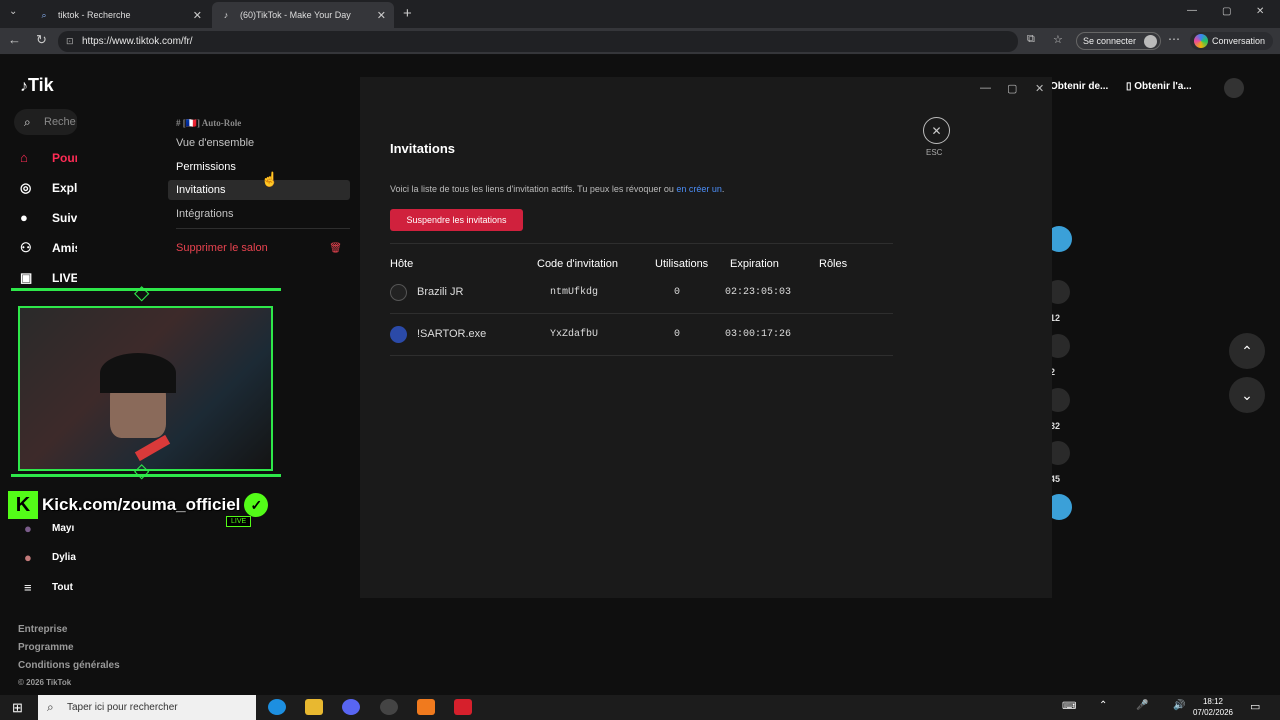 The height and width of the screenshot is (720, 1280). What do you see at coordinates (1058, 39) in the screenshot?
I see `favorites-icon: ☆` at bounding box center [1058, 39].